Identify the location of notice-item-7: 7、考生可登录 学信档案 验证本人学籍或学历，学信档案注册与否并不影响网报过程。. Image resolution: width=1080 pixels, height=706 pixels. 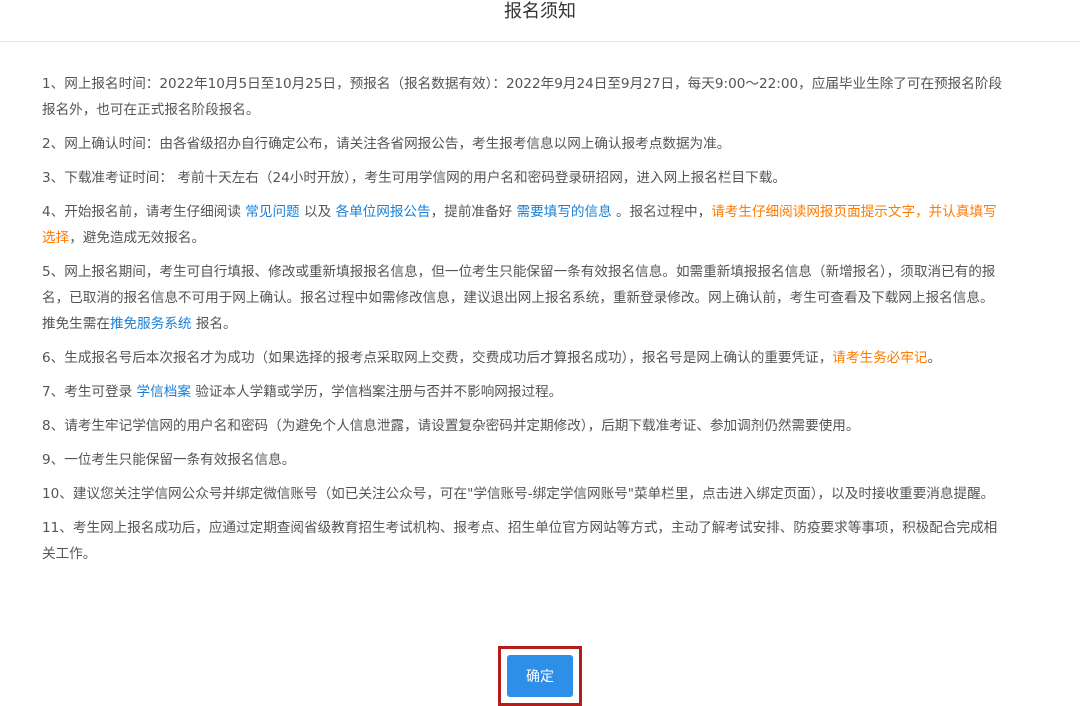
(524, 392).